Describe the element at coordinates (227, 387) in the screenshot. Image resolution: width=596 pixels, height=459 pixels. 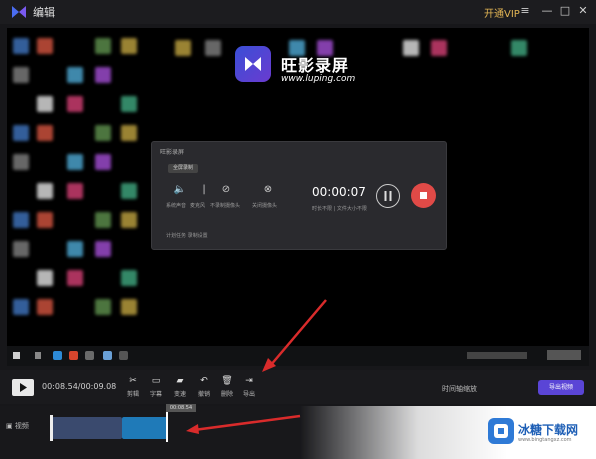
I see `delete-button: 🗑 删除` at that location.